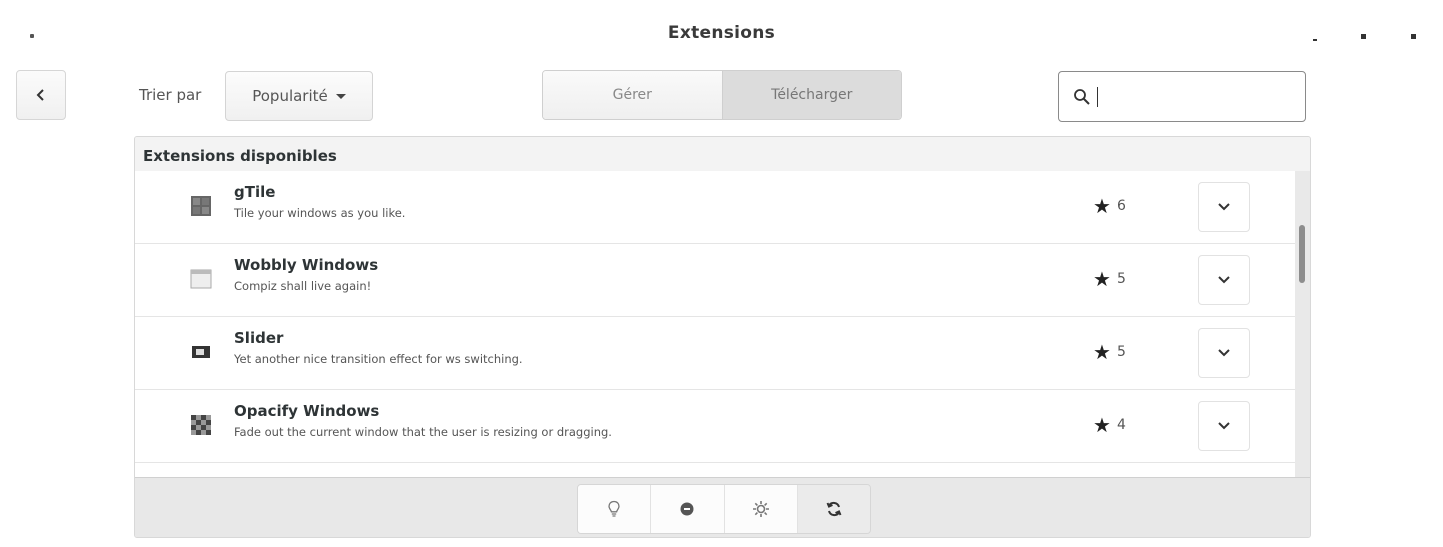 The height and width of the screenshot is (547, 1443). I want to click on tool-group, so click(724, 509).